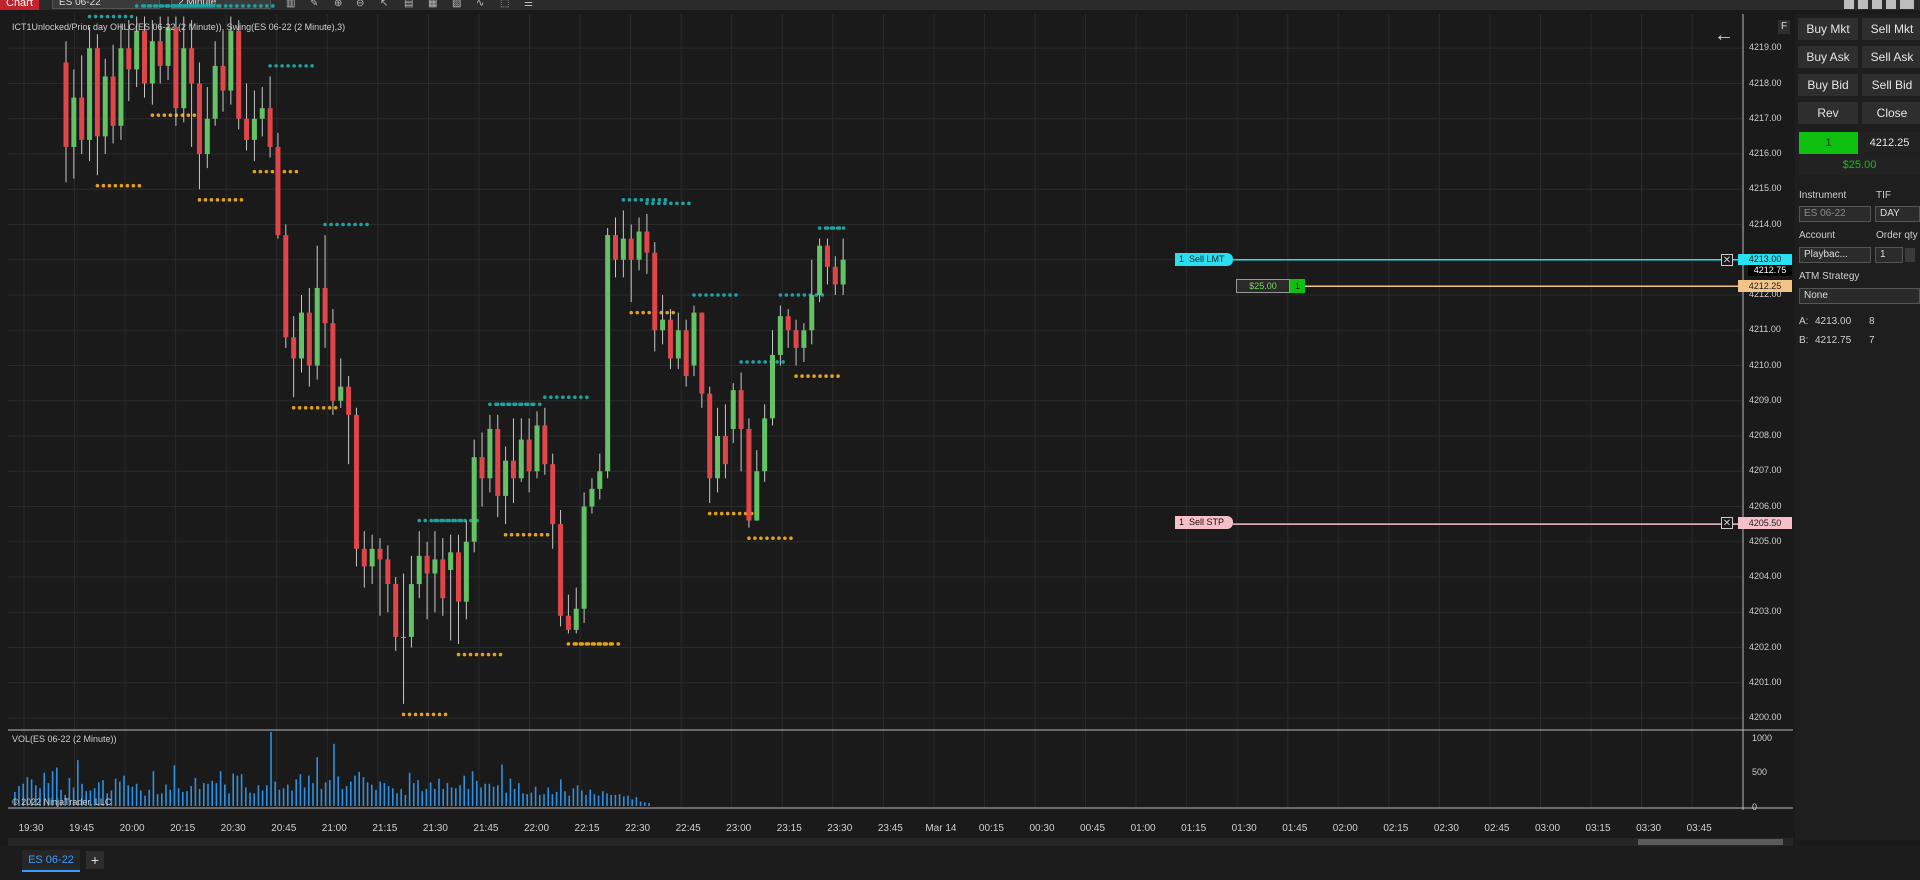  Describe the element at coordinates (1784, 27) in the screenshot. I see `chart-trader-toggle: F` at that location.